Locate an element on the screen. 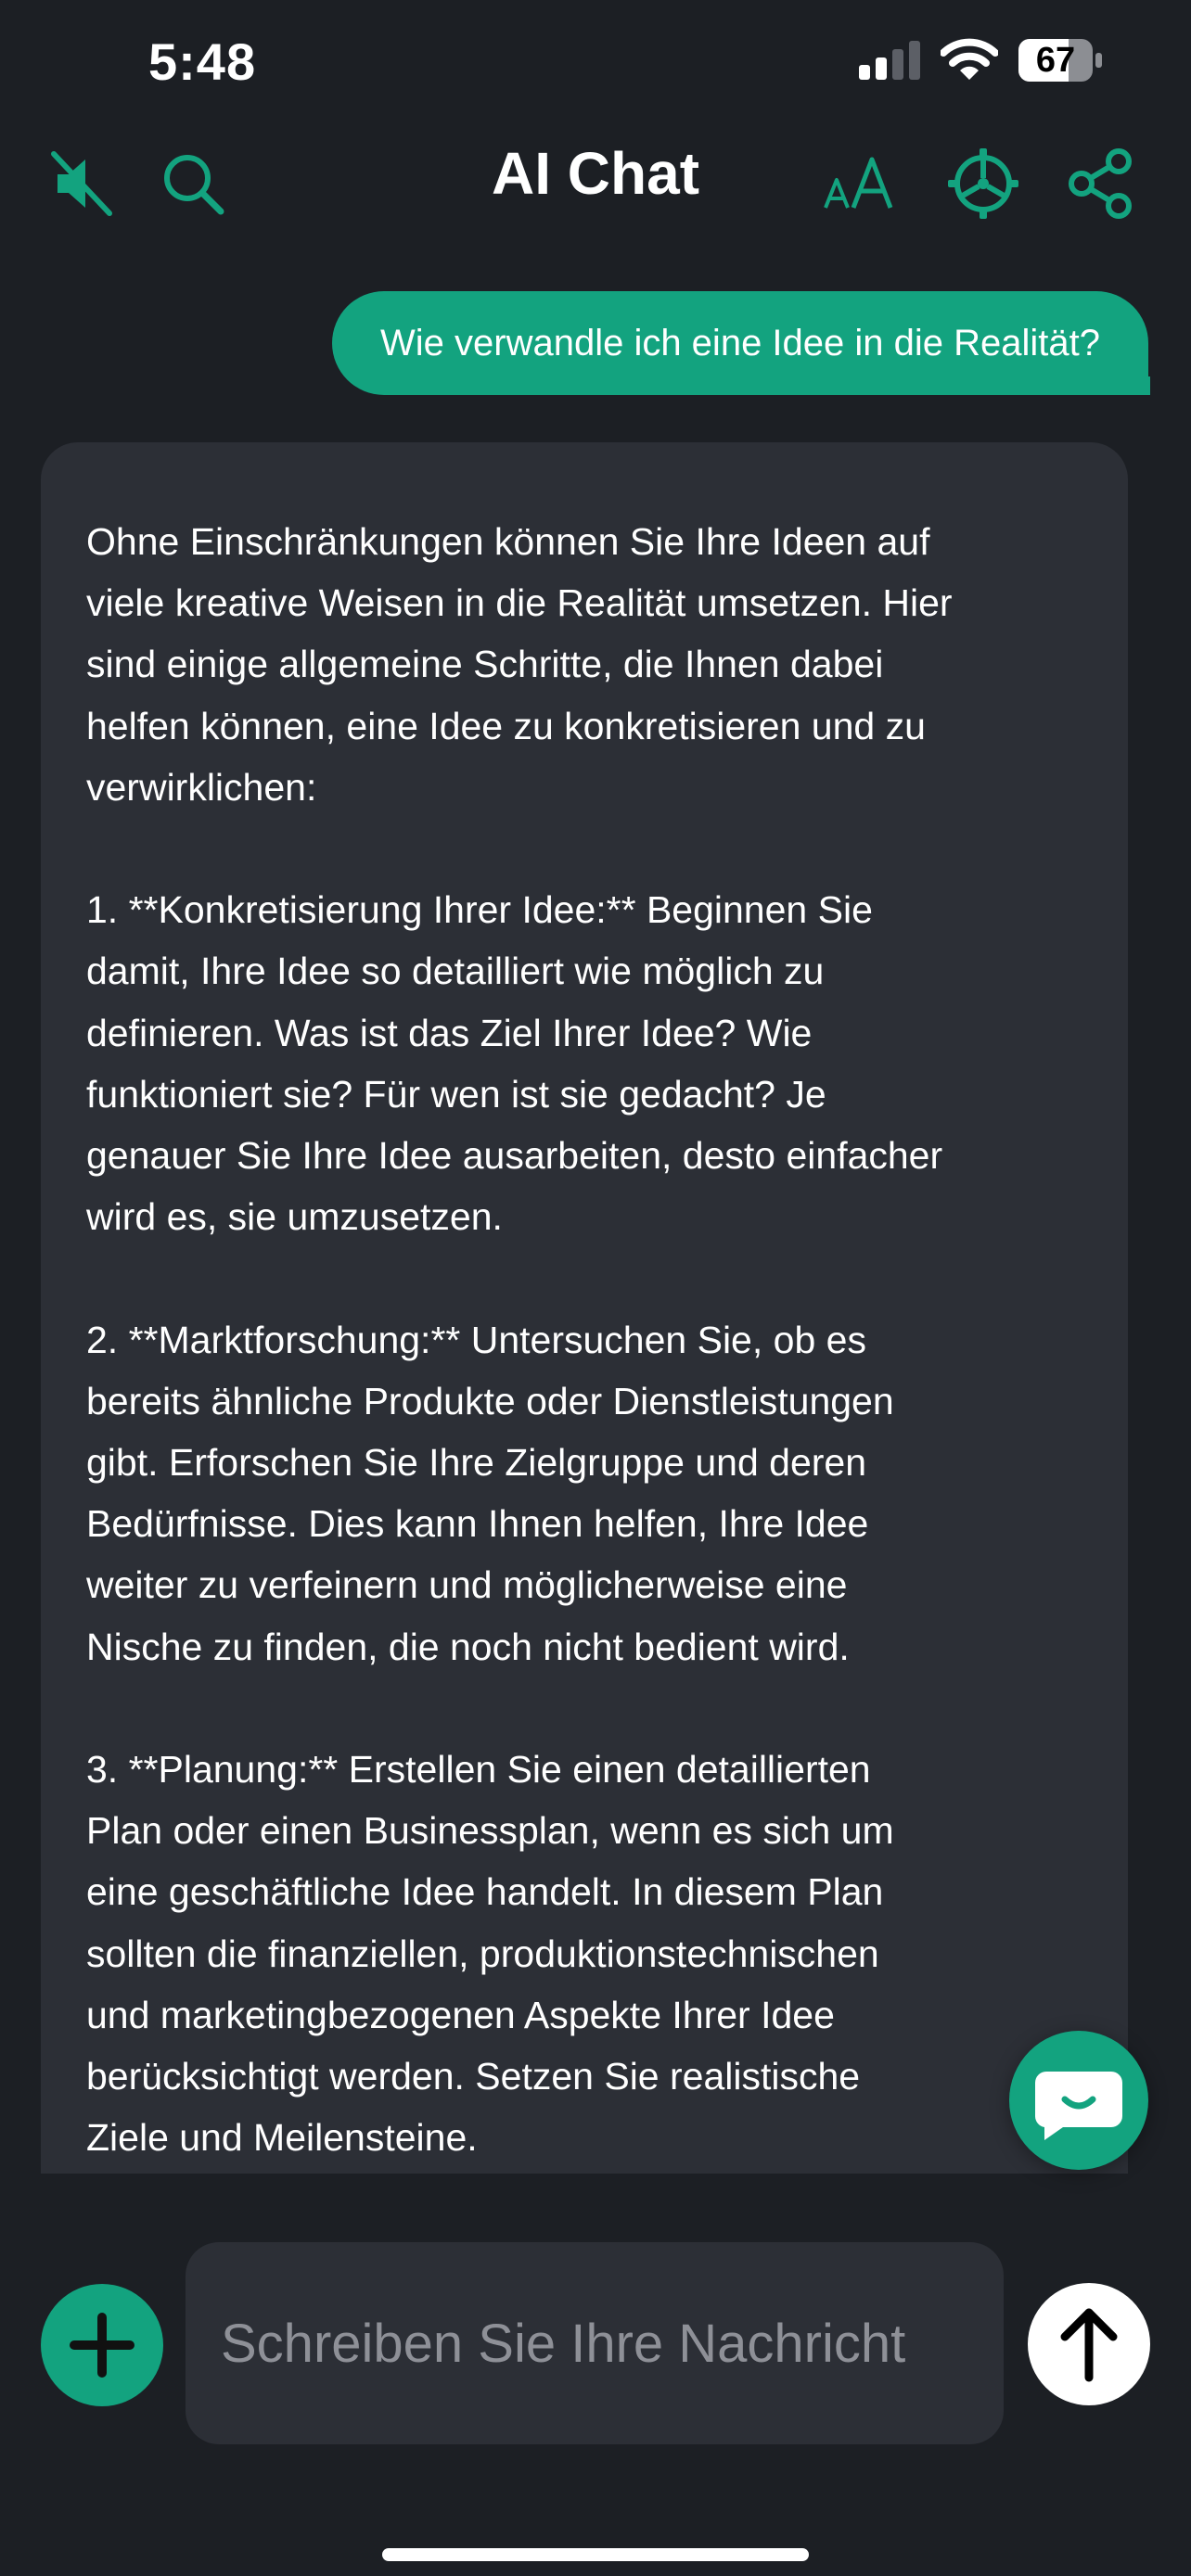  add-attachment-button is located at coordinates (102, 2345).